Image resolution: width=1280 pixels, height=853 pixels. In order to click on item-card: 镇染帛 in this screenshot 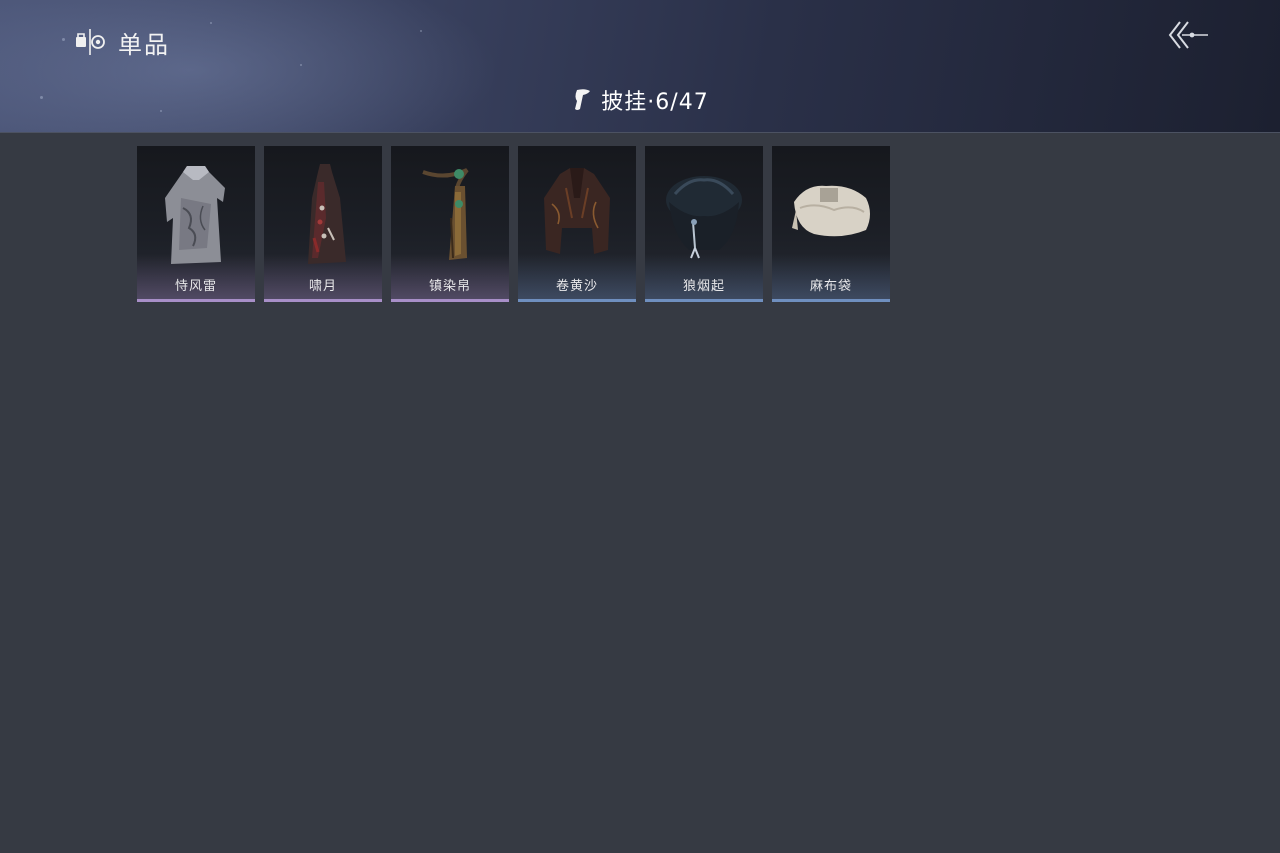, I will do `click(450, 224)`.